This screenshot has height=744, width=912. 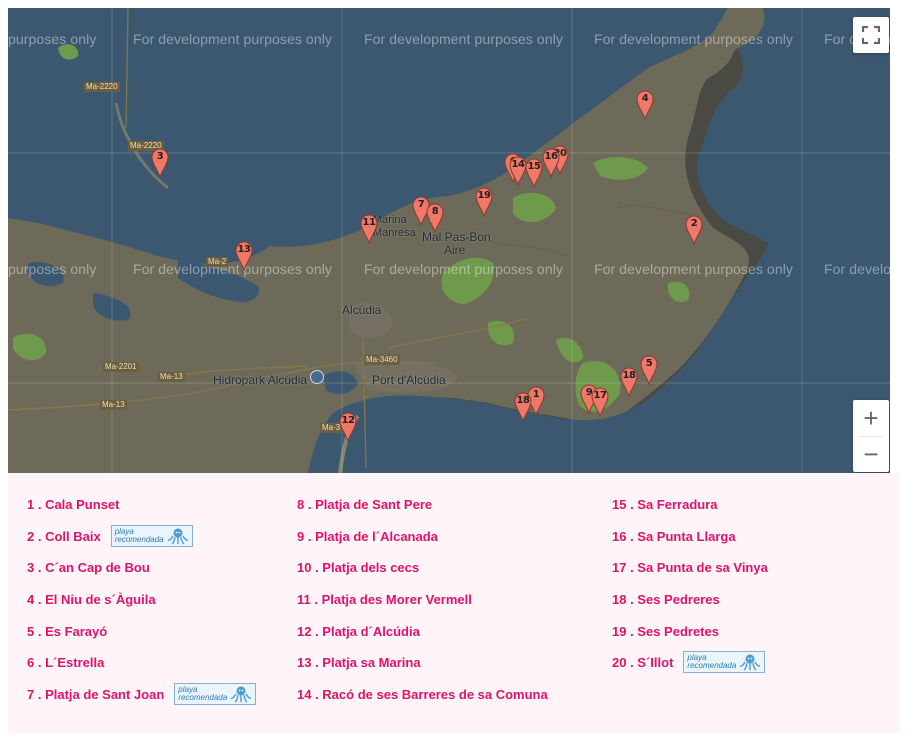 What do you see at coordinates (649, 370) in the screenshot?
I see `beach-marker-5: 5` at bounding box center [649, 370].